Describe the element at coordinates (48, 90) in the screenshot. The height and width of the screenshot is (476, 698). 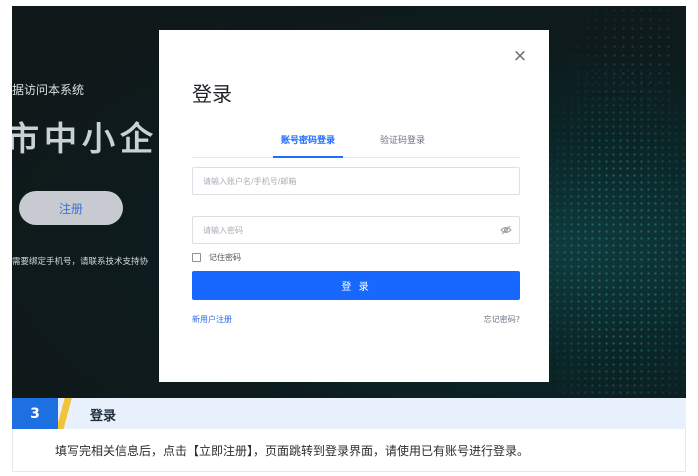
I see `background-subtitle: 据访问本系统` at that location.